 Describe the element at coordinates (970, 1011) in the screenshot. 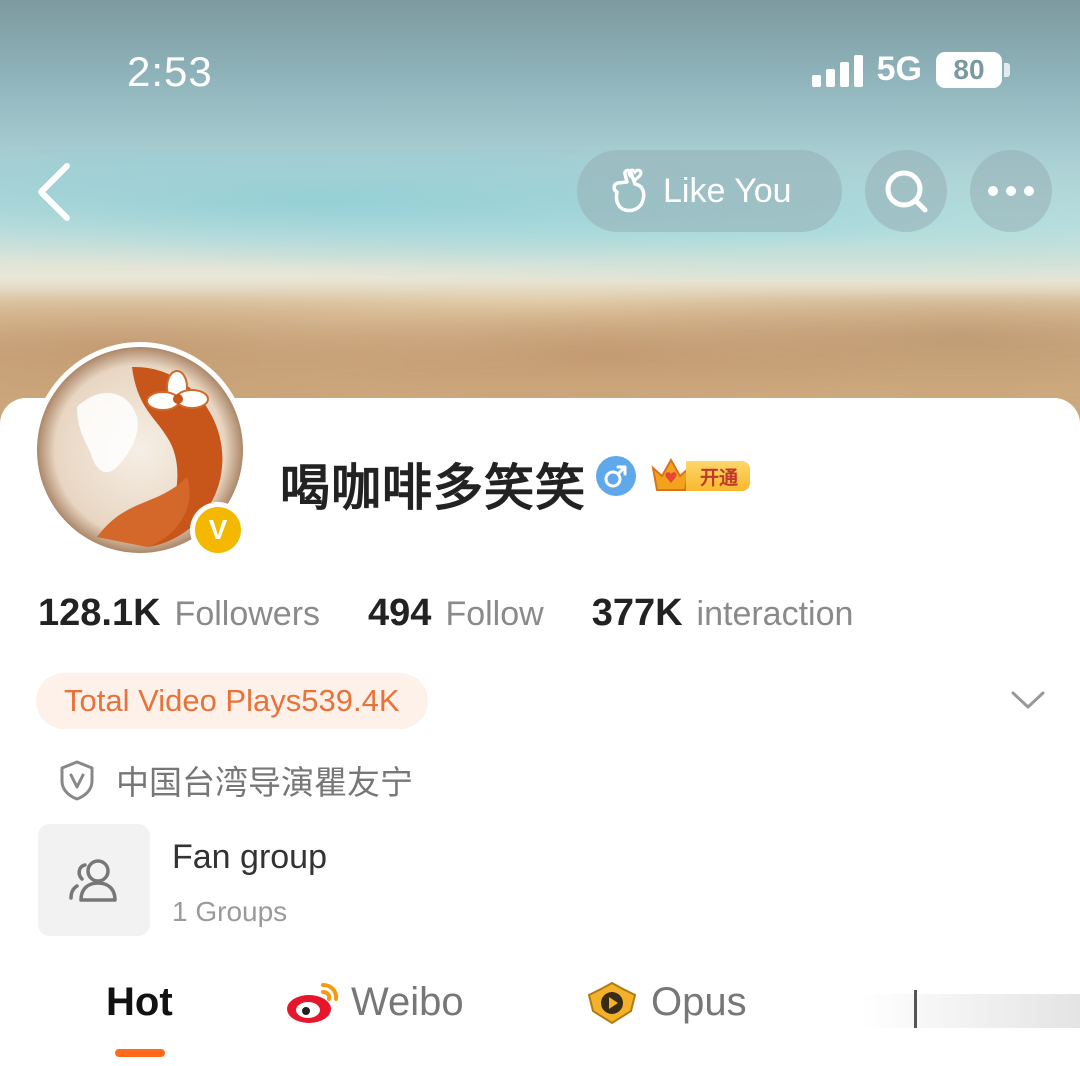

I see `tab-overflow-fade` at that location.